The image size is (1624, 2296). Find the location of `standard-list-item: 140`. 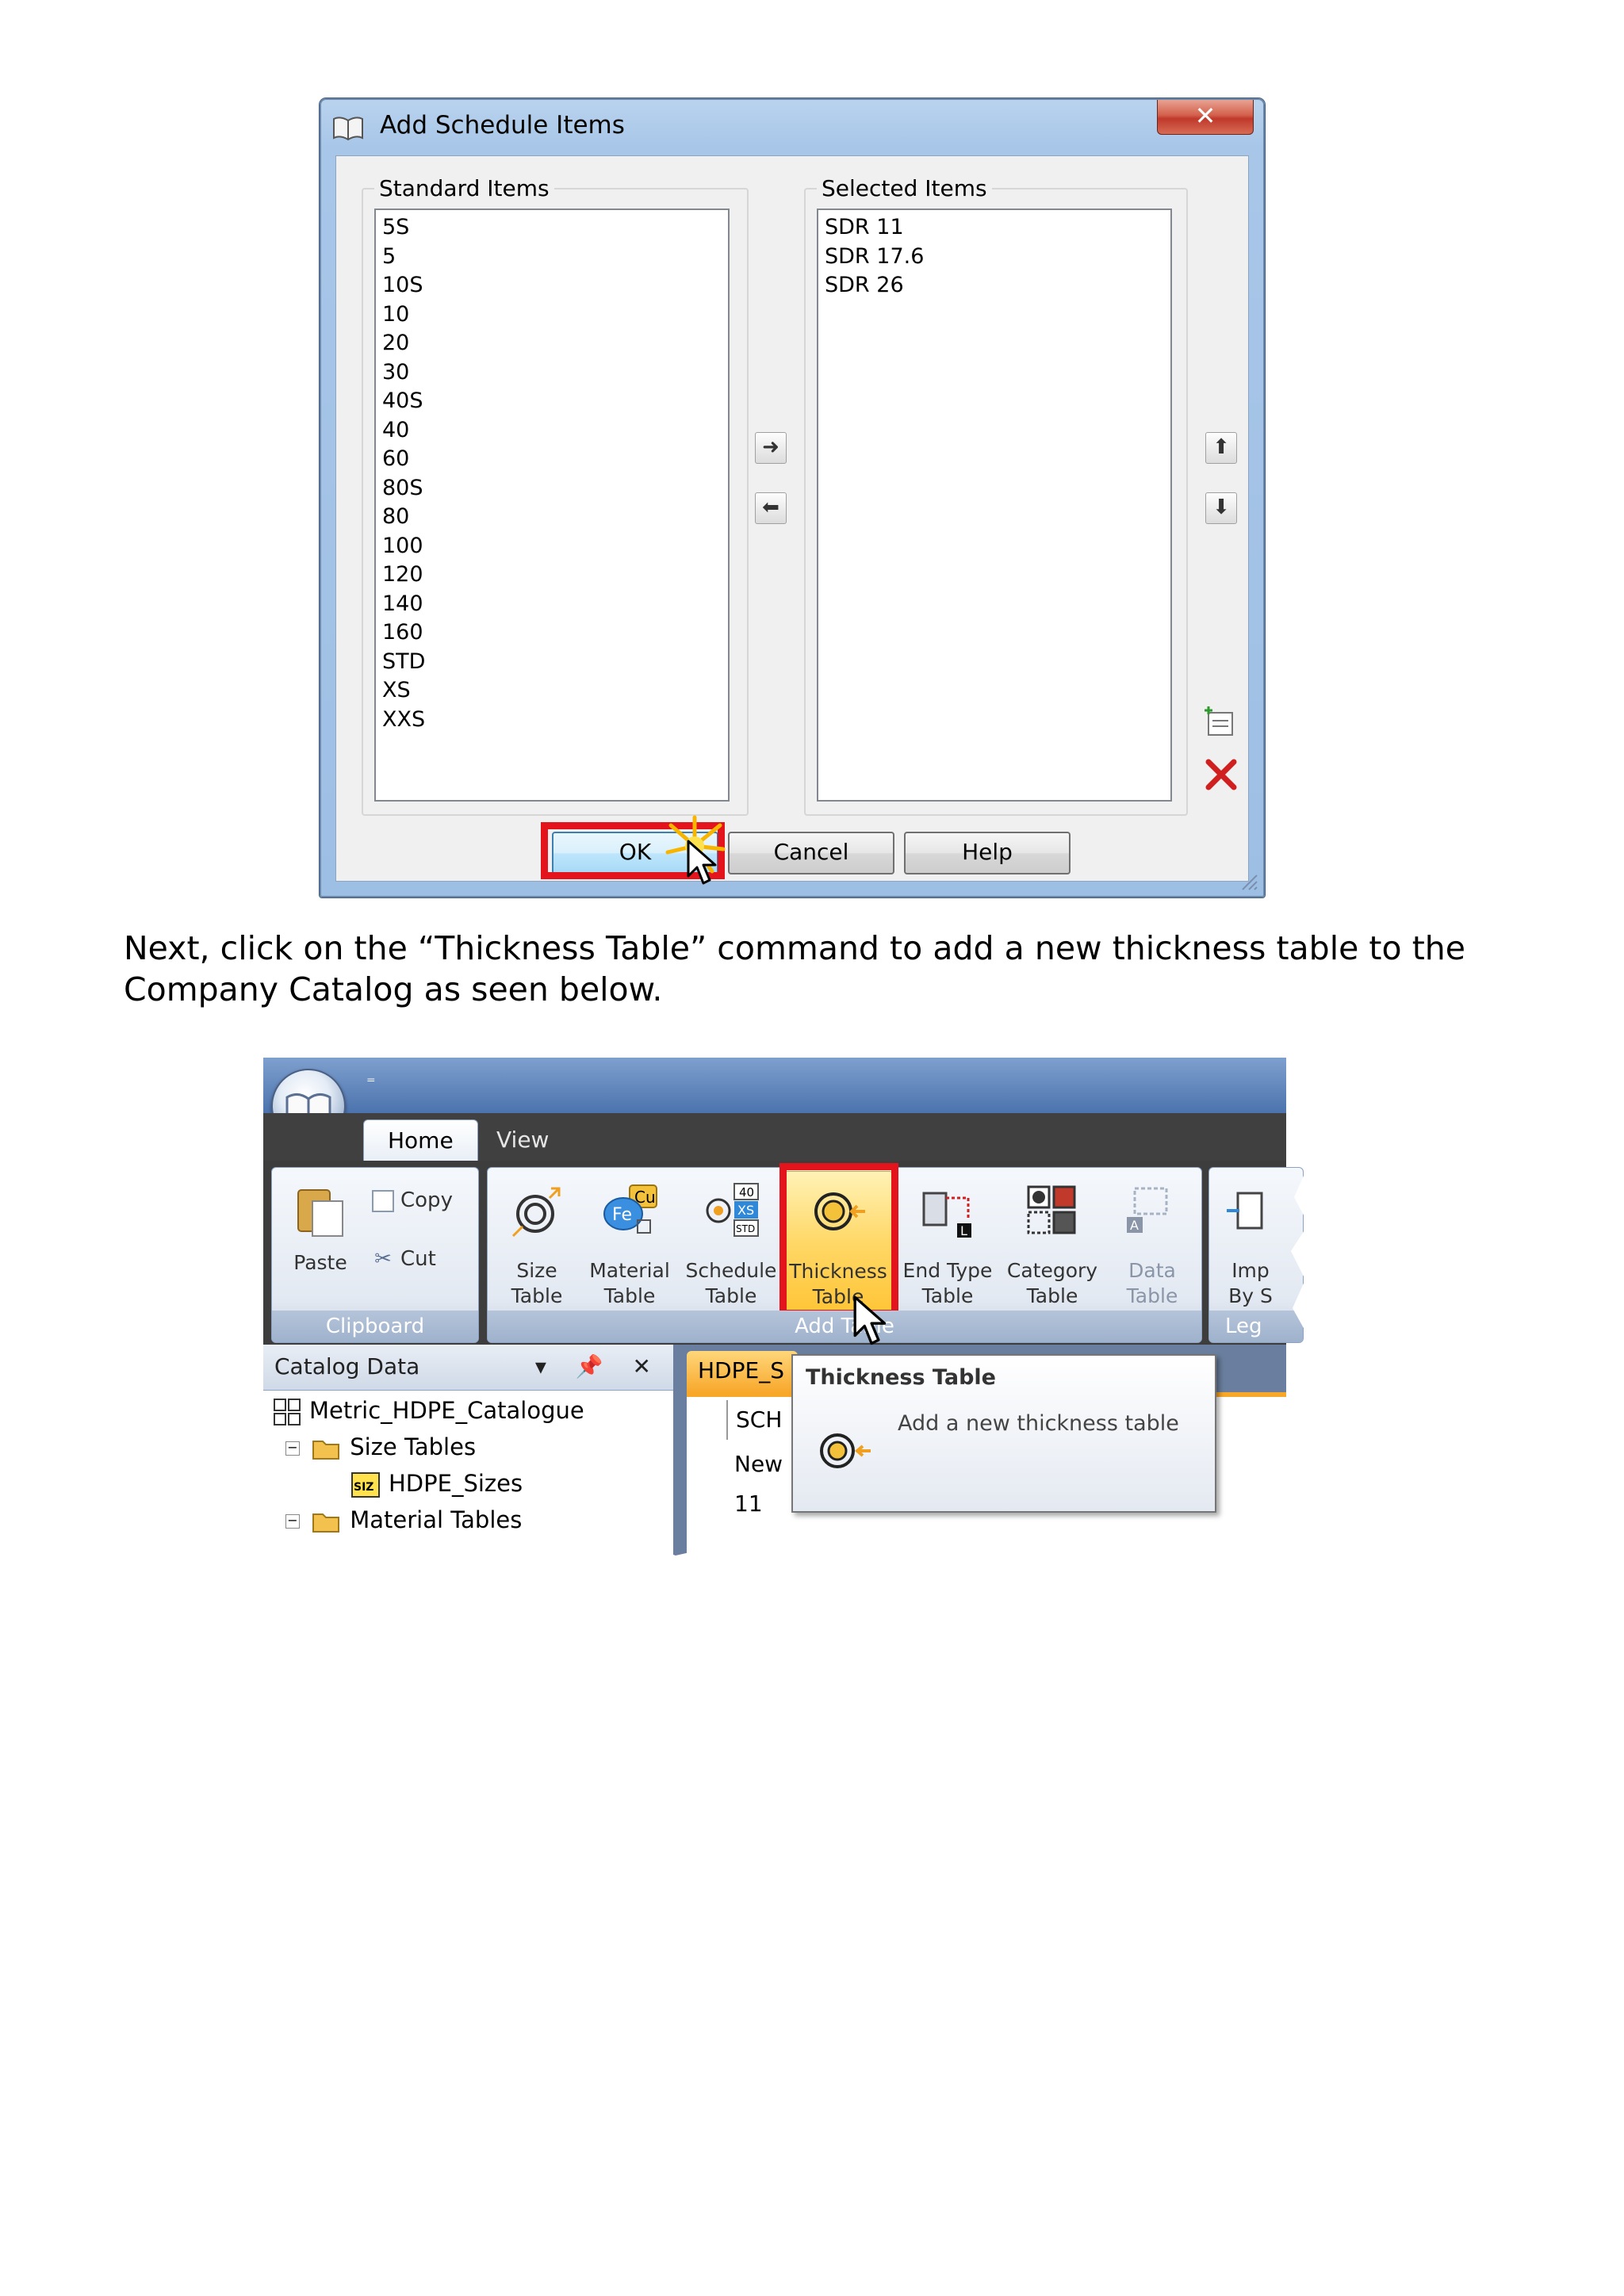

standard-list-item: 140 is located at coordinates (552, 605).